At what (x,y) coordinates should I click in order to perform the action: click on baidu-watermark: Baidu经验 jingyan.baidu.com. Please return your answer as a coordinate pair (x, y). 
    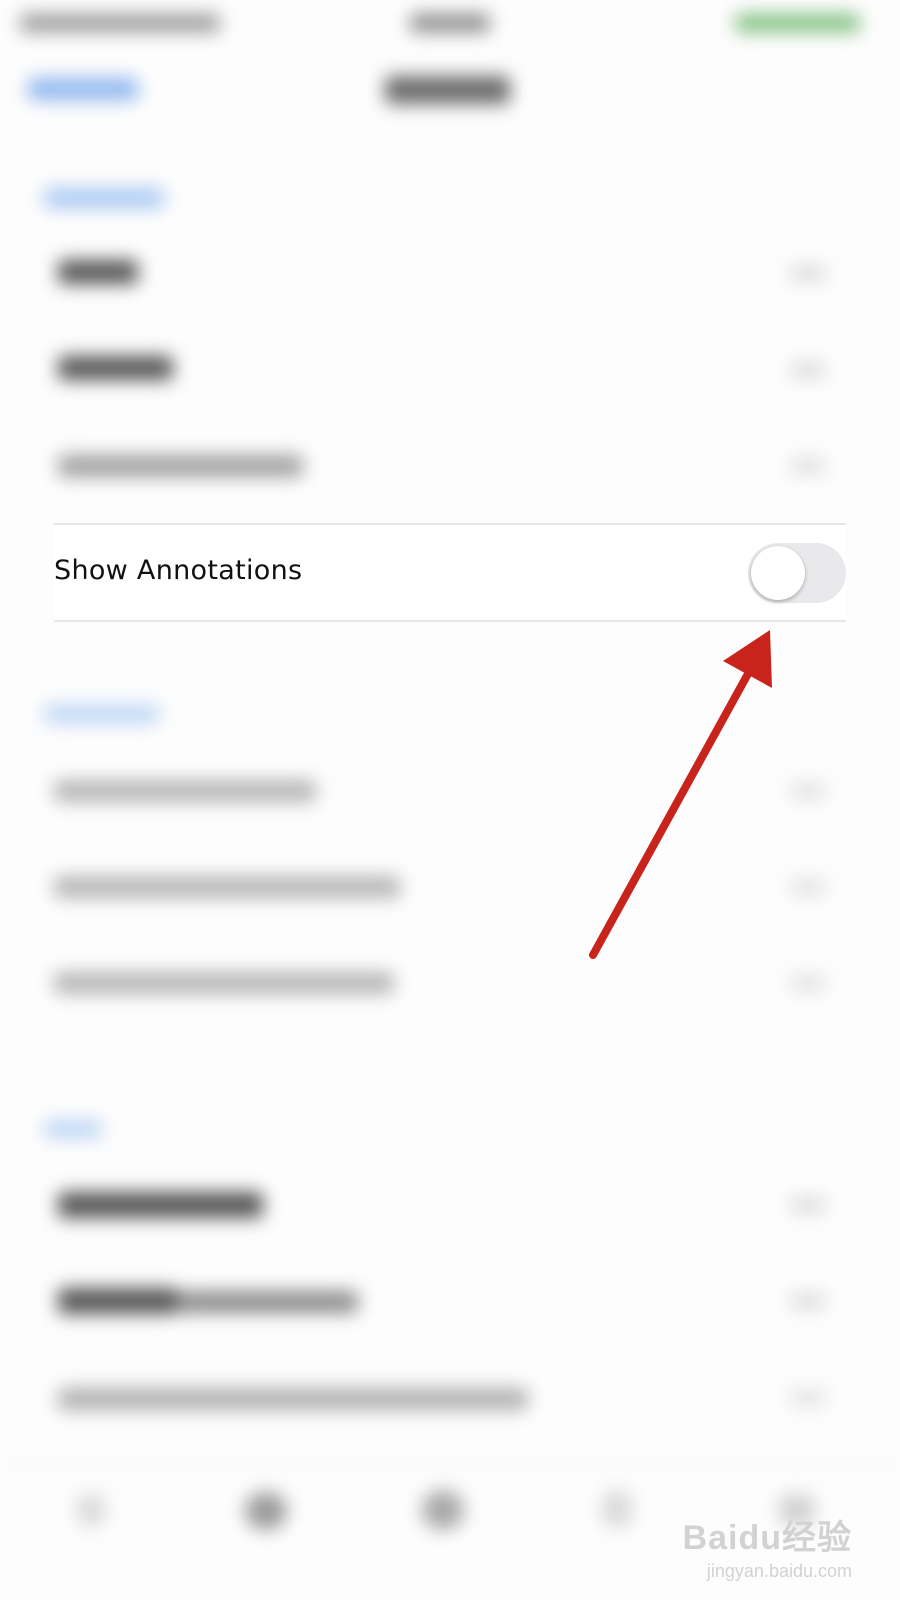
    Looking at the image, I should click on (767, 1546).